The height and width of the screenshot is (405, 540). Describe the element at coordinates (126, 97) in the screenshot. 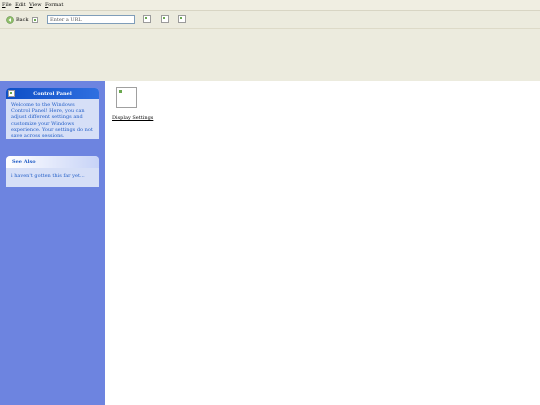

I see `display-settings-icon` at that location.